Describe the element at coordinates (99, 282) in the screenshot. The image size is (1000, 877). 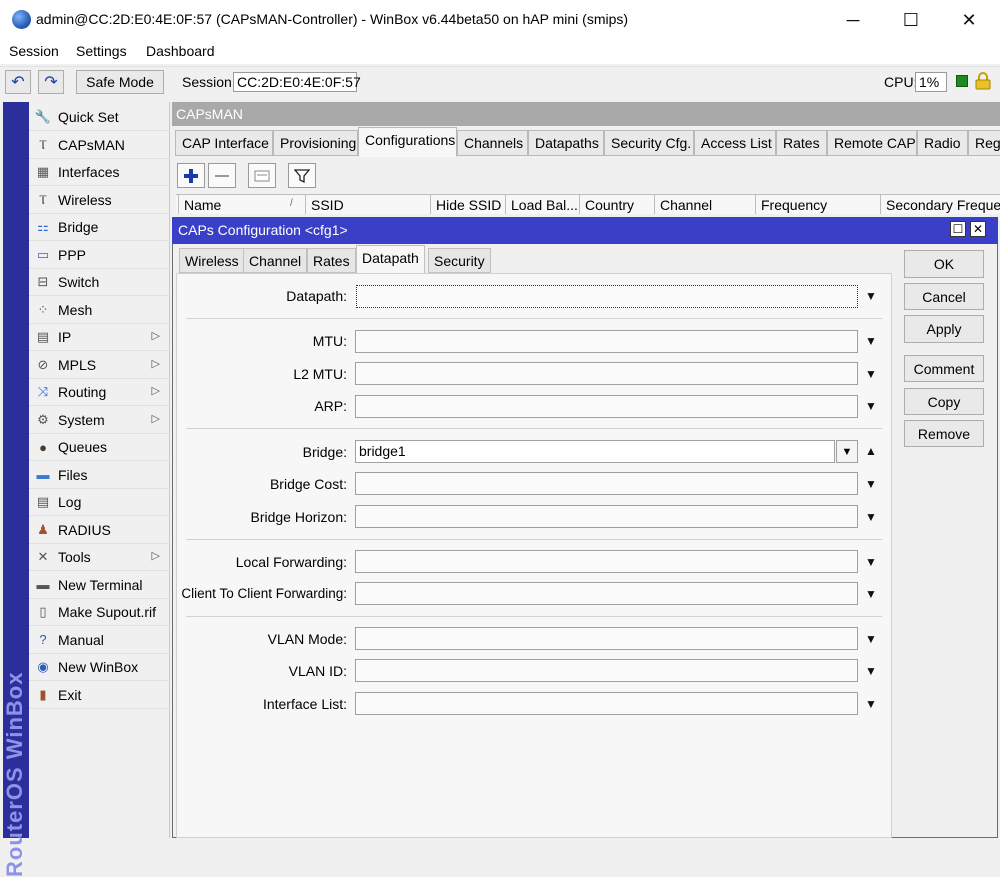
I see `sidebar-item-switch: ⊟ Switch` at that location.